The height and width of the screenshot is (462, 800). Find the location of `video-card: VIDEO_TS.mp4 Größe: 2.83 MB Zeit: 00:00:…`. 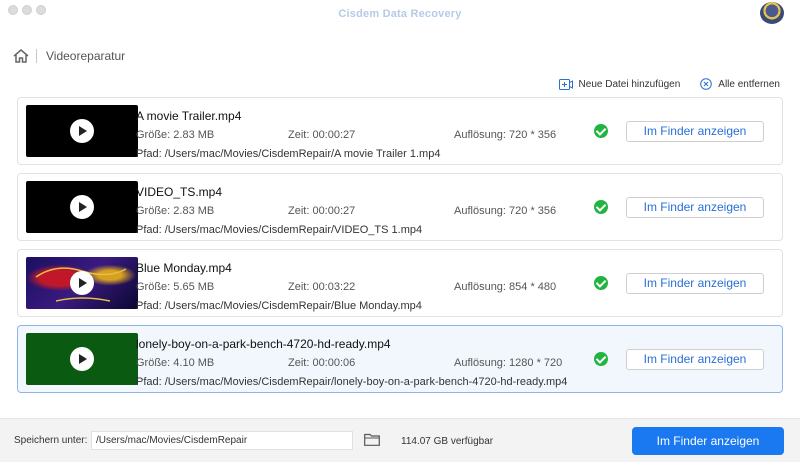

video-card: VIDEO_TS.mp4 Größe: 2.83 MB Zeit: 00:00:… is located at coordinates (400, 207).